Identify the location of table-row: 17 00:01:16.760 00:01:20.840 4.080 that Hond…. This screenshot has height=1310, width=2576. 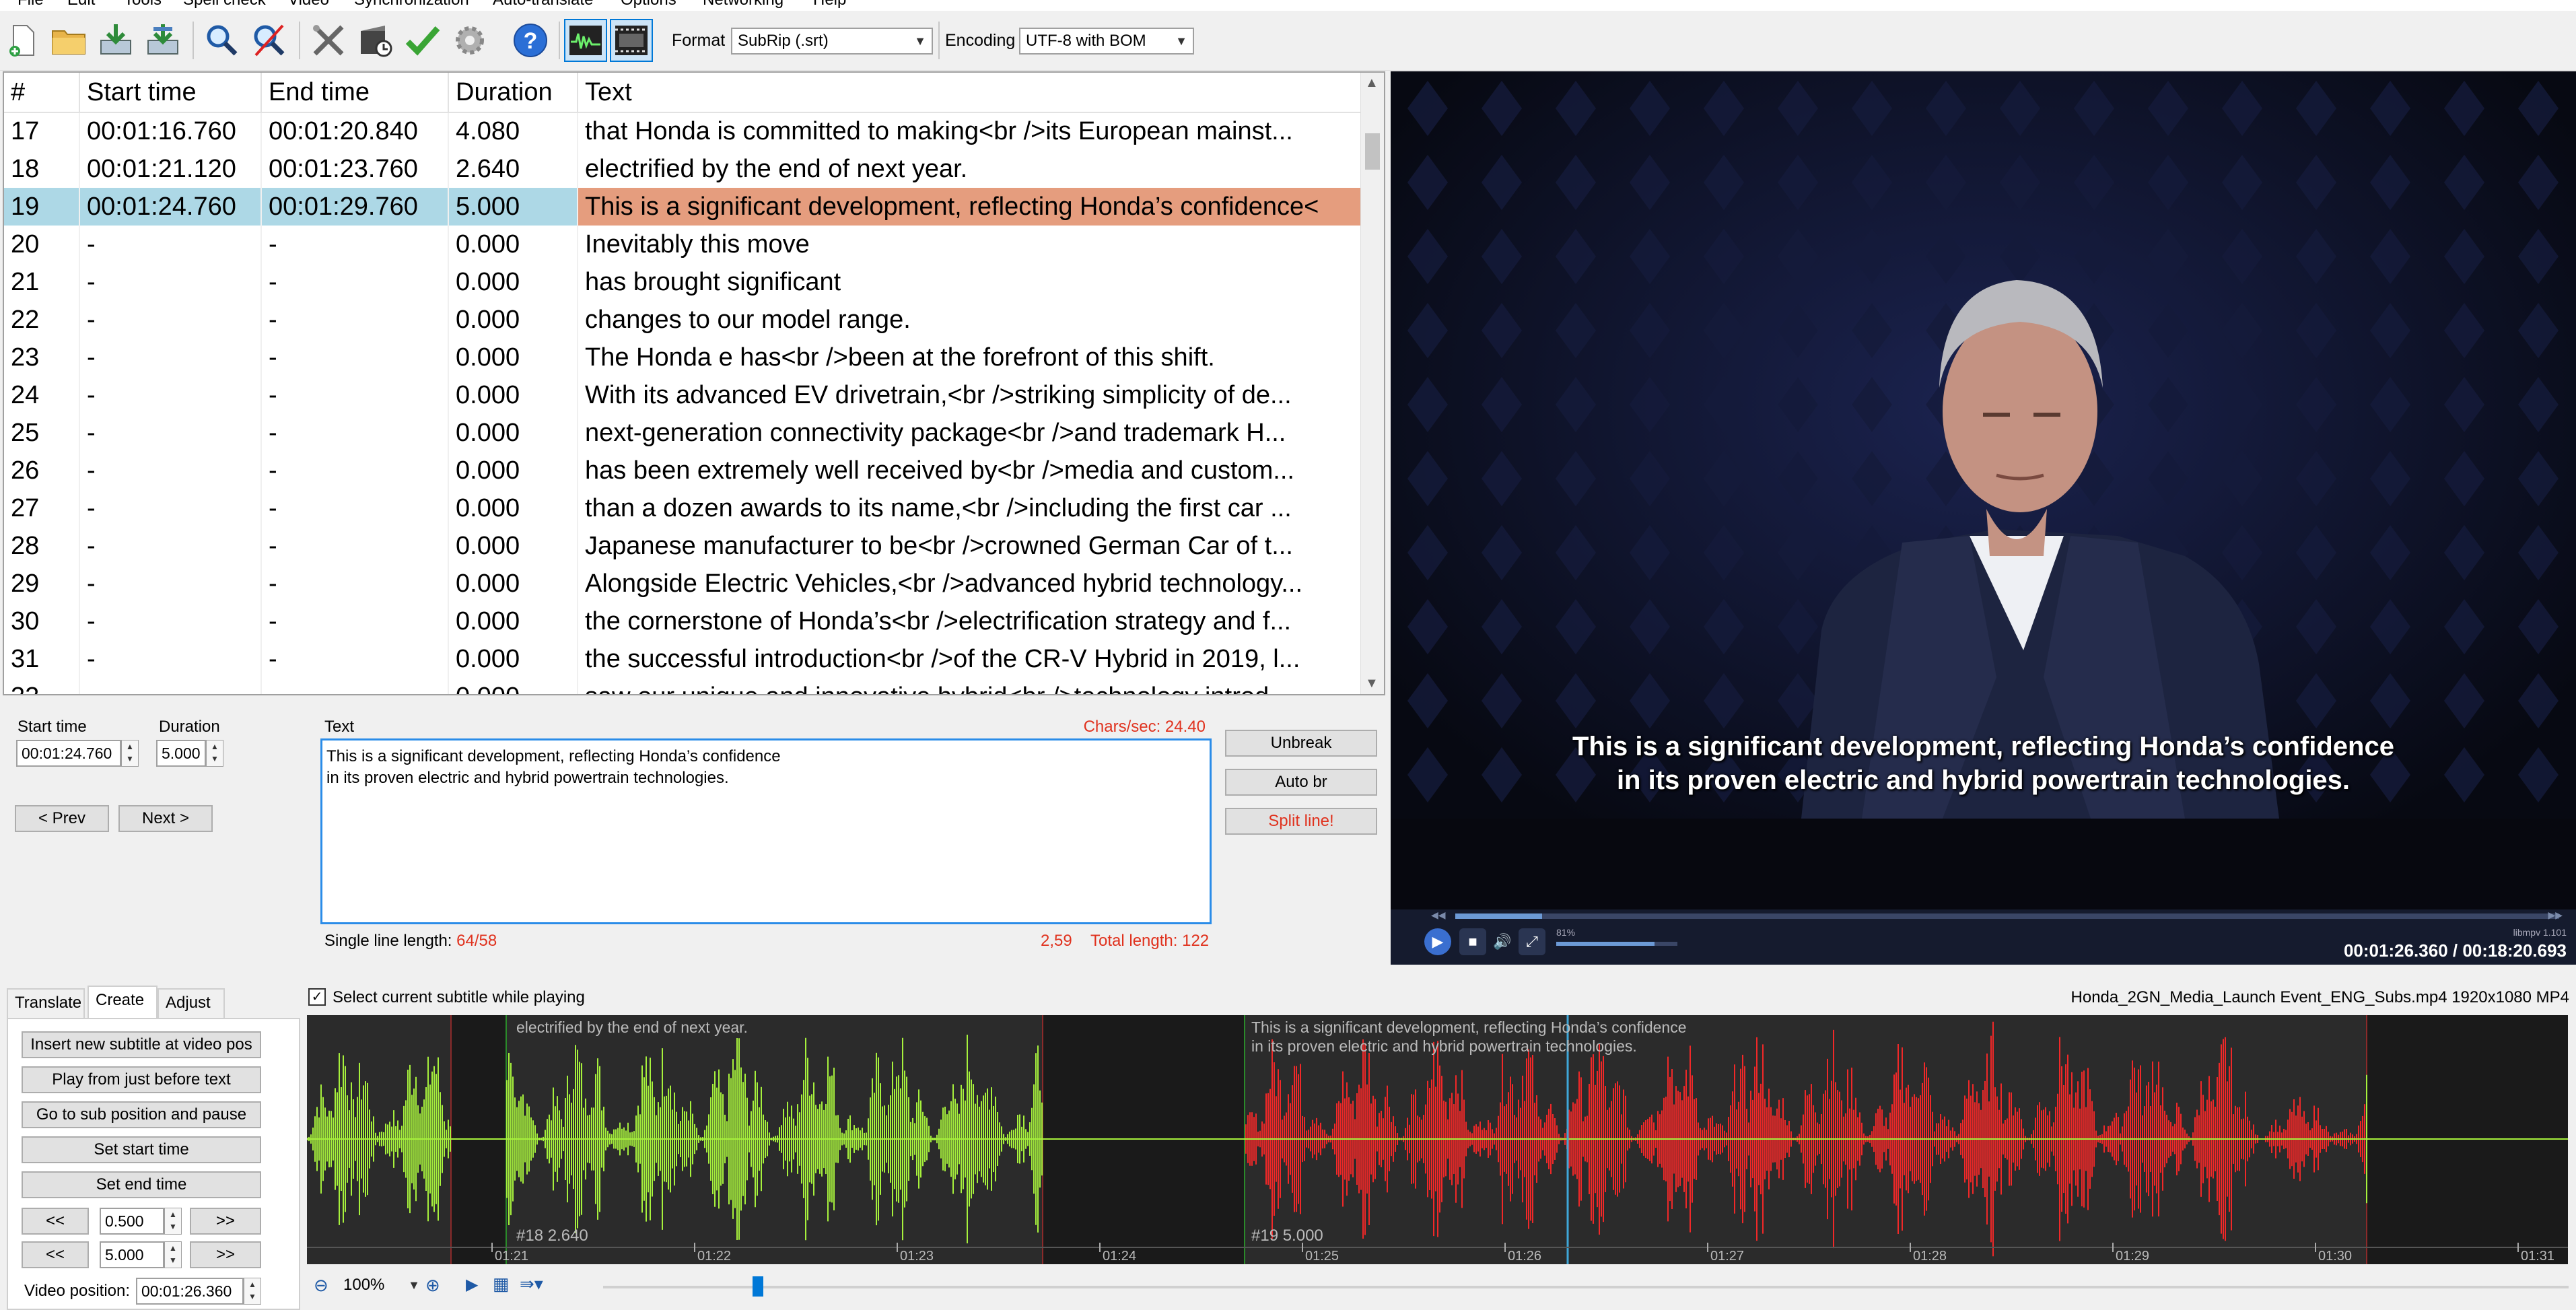
(683, 131).